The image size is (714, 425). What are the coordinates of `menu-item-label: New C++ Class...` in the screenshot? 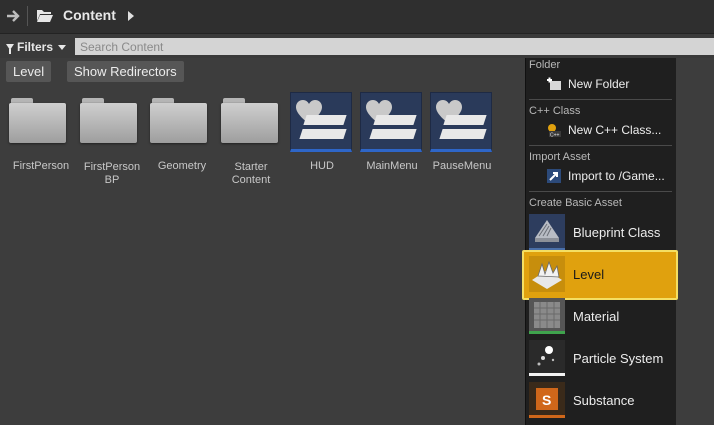 It's located at (615, 130).